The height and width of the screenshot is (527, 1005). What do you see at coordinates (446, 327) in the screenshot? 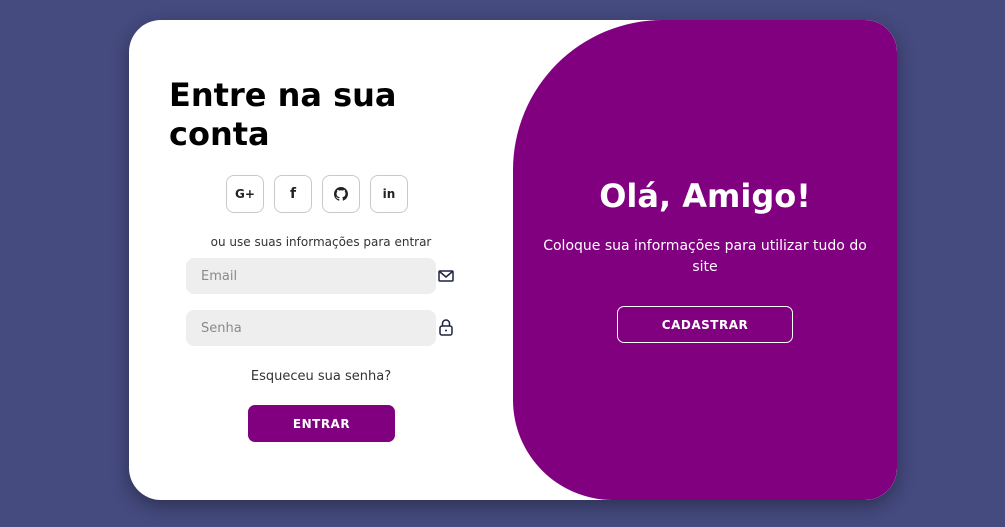
I see `lock-icon` at bounding box center [446, 327].